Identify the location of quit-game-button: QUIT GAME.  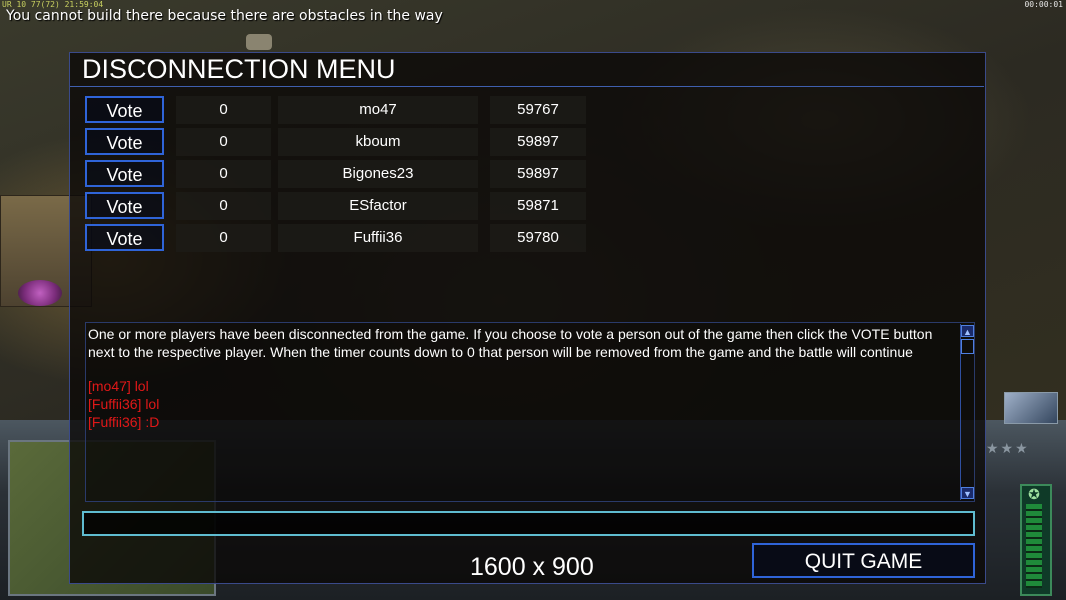
(863, 560).